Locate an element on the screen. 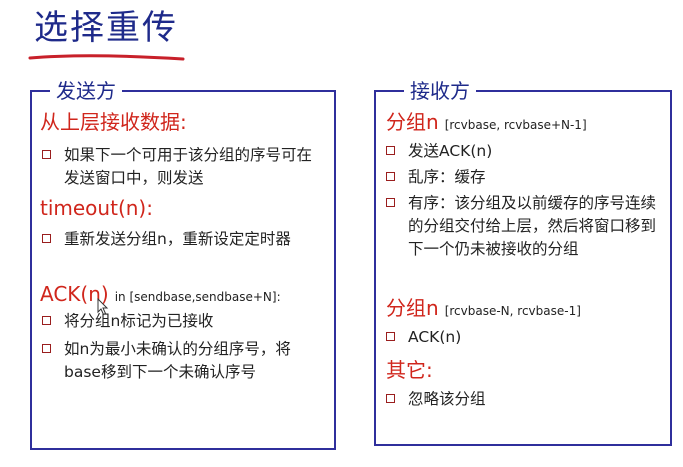  list-item: 乱序：缓存 is located at coordinates (521, 177).